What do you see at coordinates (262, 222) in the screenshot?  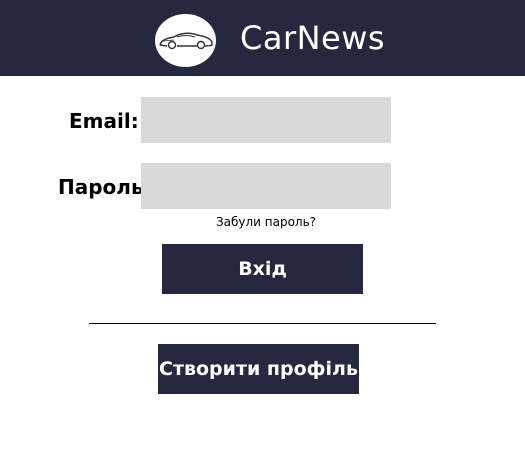 I see `forgot-password-link: Забули пароль?` at bounding box center [262, 222].